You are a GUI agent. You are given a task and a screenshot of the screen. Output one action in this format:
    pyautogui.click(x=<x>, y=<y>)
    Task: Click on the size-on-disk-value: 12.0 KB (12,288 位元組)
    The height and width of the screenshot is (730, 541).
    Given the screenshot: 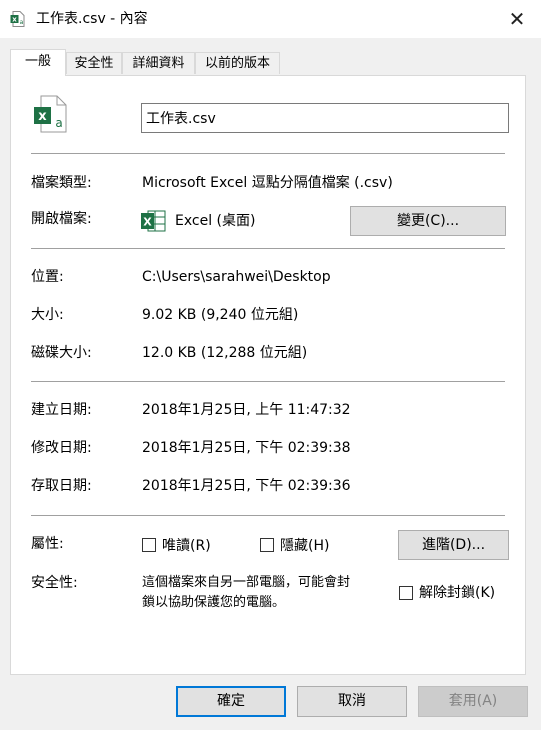 What is the action you would take?
    pyautogui.click(x=225, y=353)
    